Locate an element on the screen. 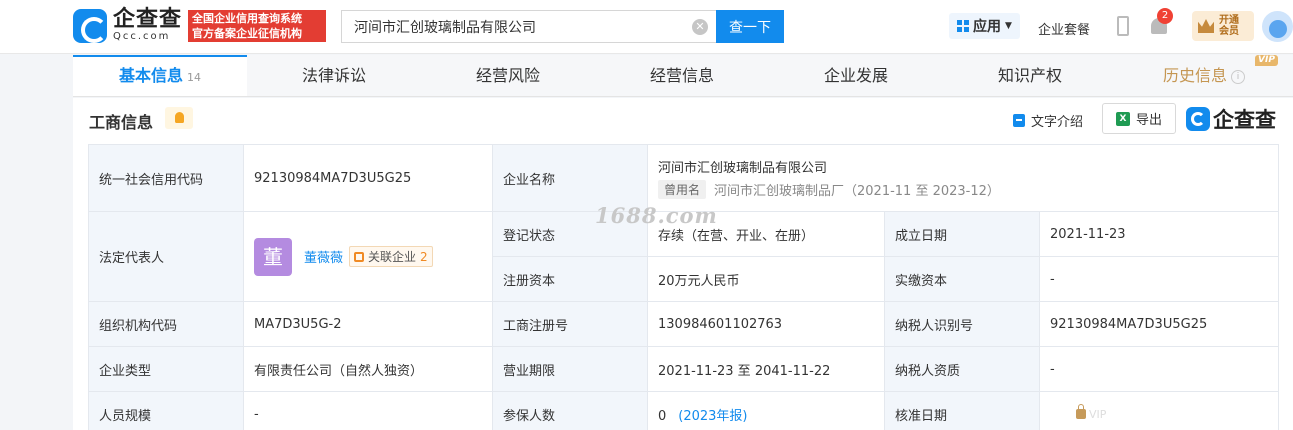 The width and height of the screenshot is (1293, 430). reg-capital-value: 20万元人民币 is located at coordinates (766, 279).